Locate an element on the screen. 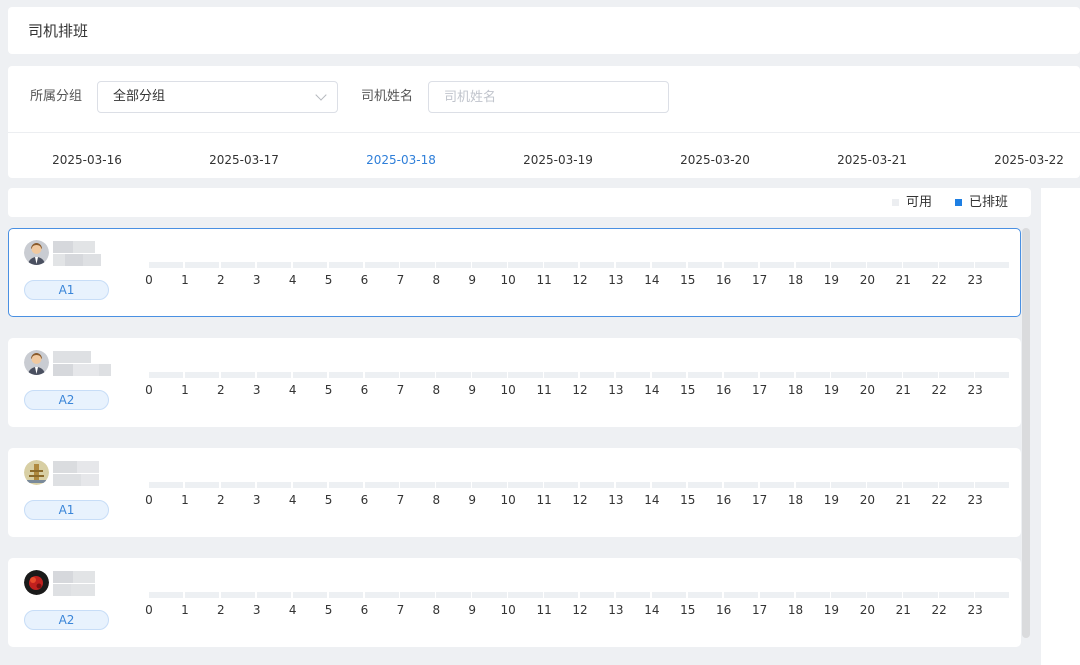 This screenshot has width=1080, height=665. date-tab: 2025-03-20 is located at coordinates (715, 155).